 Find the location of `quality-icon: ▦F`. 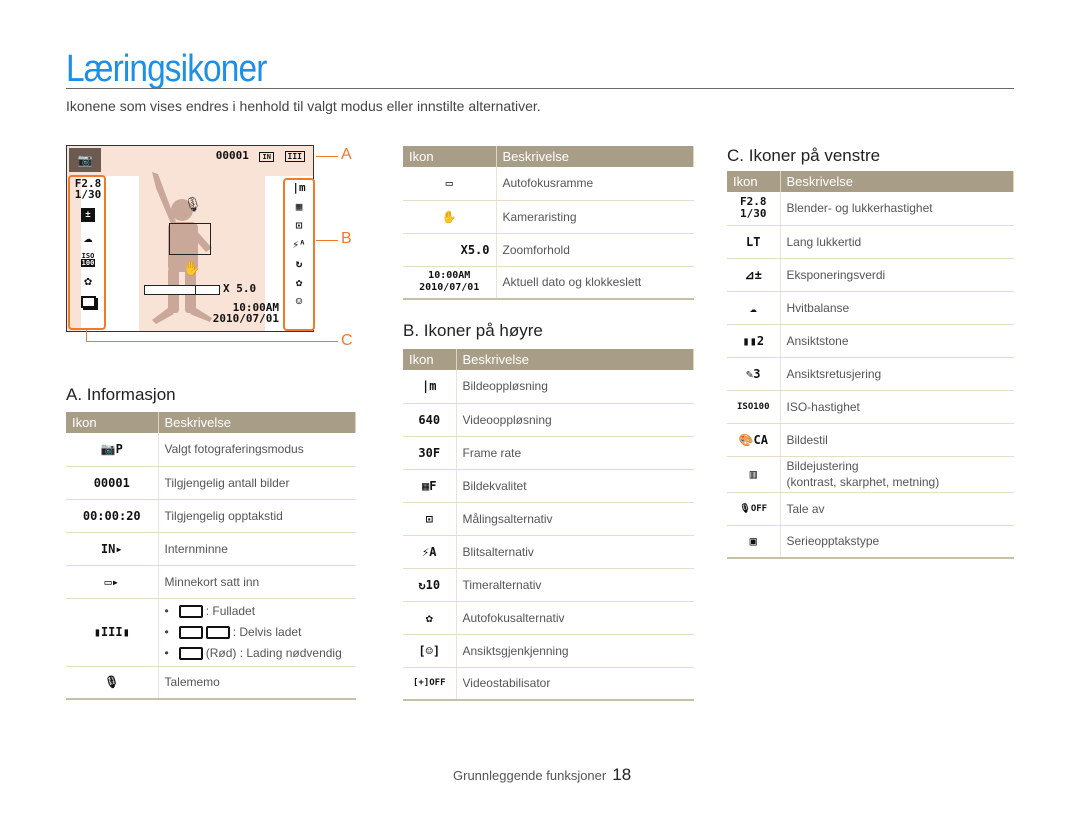

quality-icon: ▦F is located at coordinates (430, 486).